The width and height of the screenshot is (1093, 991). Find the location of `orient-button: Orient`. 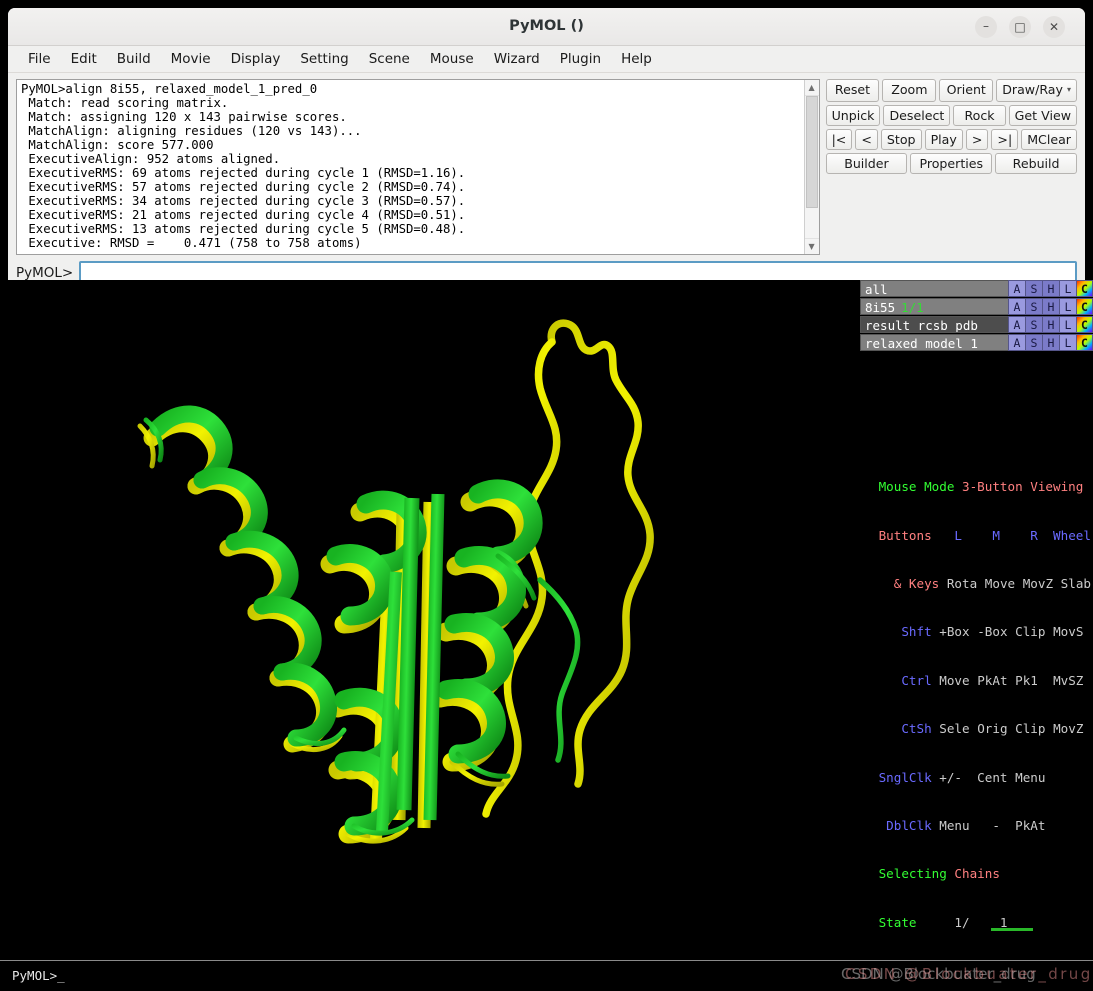

orient-button: Orient is located at coordinates (966, 90).